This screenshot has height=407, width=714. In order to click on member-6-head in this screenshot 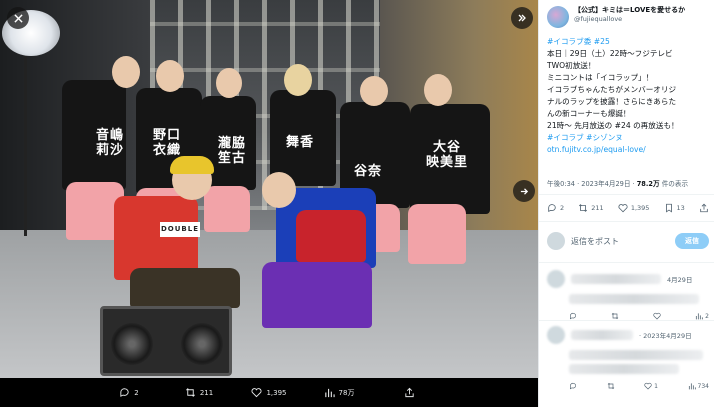, I will do `click(438, 90)`.